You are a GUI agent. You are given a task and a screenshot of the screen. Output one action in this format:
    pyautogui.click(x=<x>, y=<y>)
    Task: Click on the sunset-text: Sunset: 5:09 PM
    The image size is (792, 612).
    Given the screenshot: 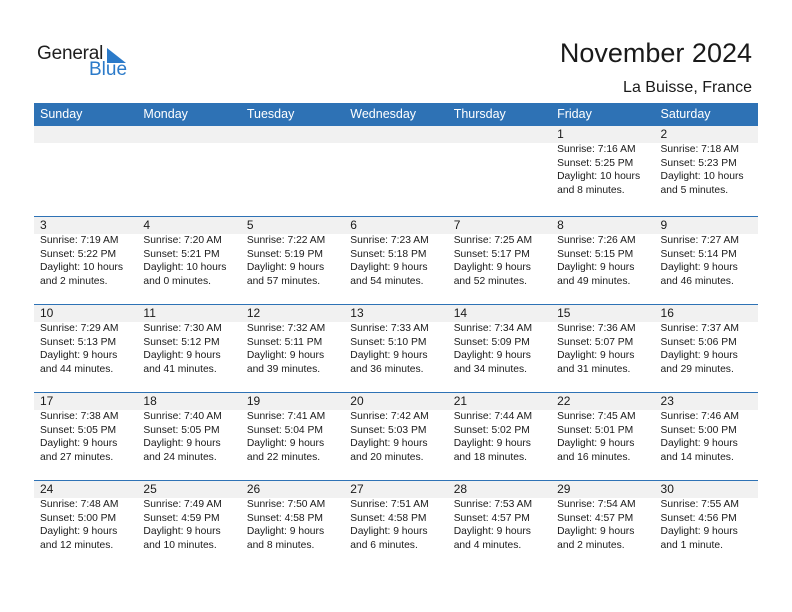 What is the action you would take?
    pyautogui.click(x=491, y=342)
    